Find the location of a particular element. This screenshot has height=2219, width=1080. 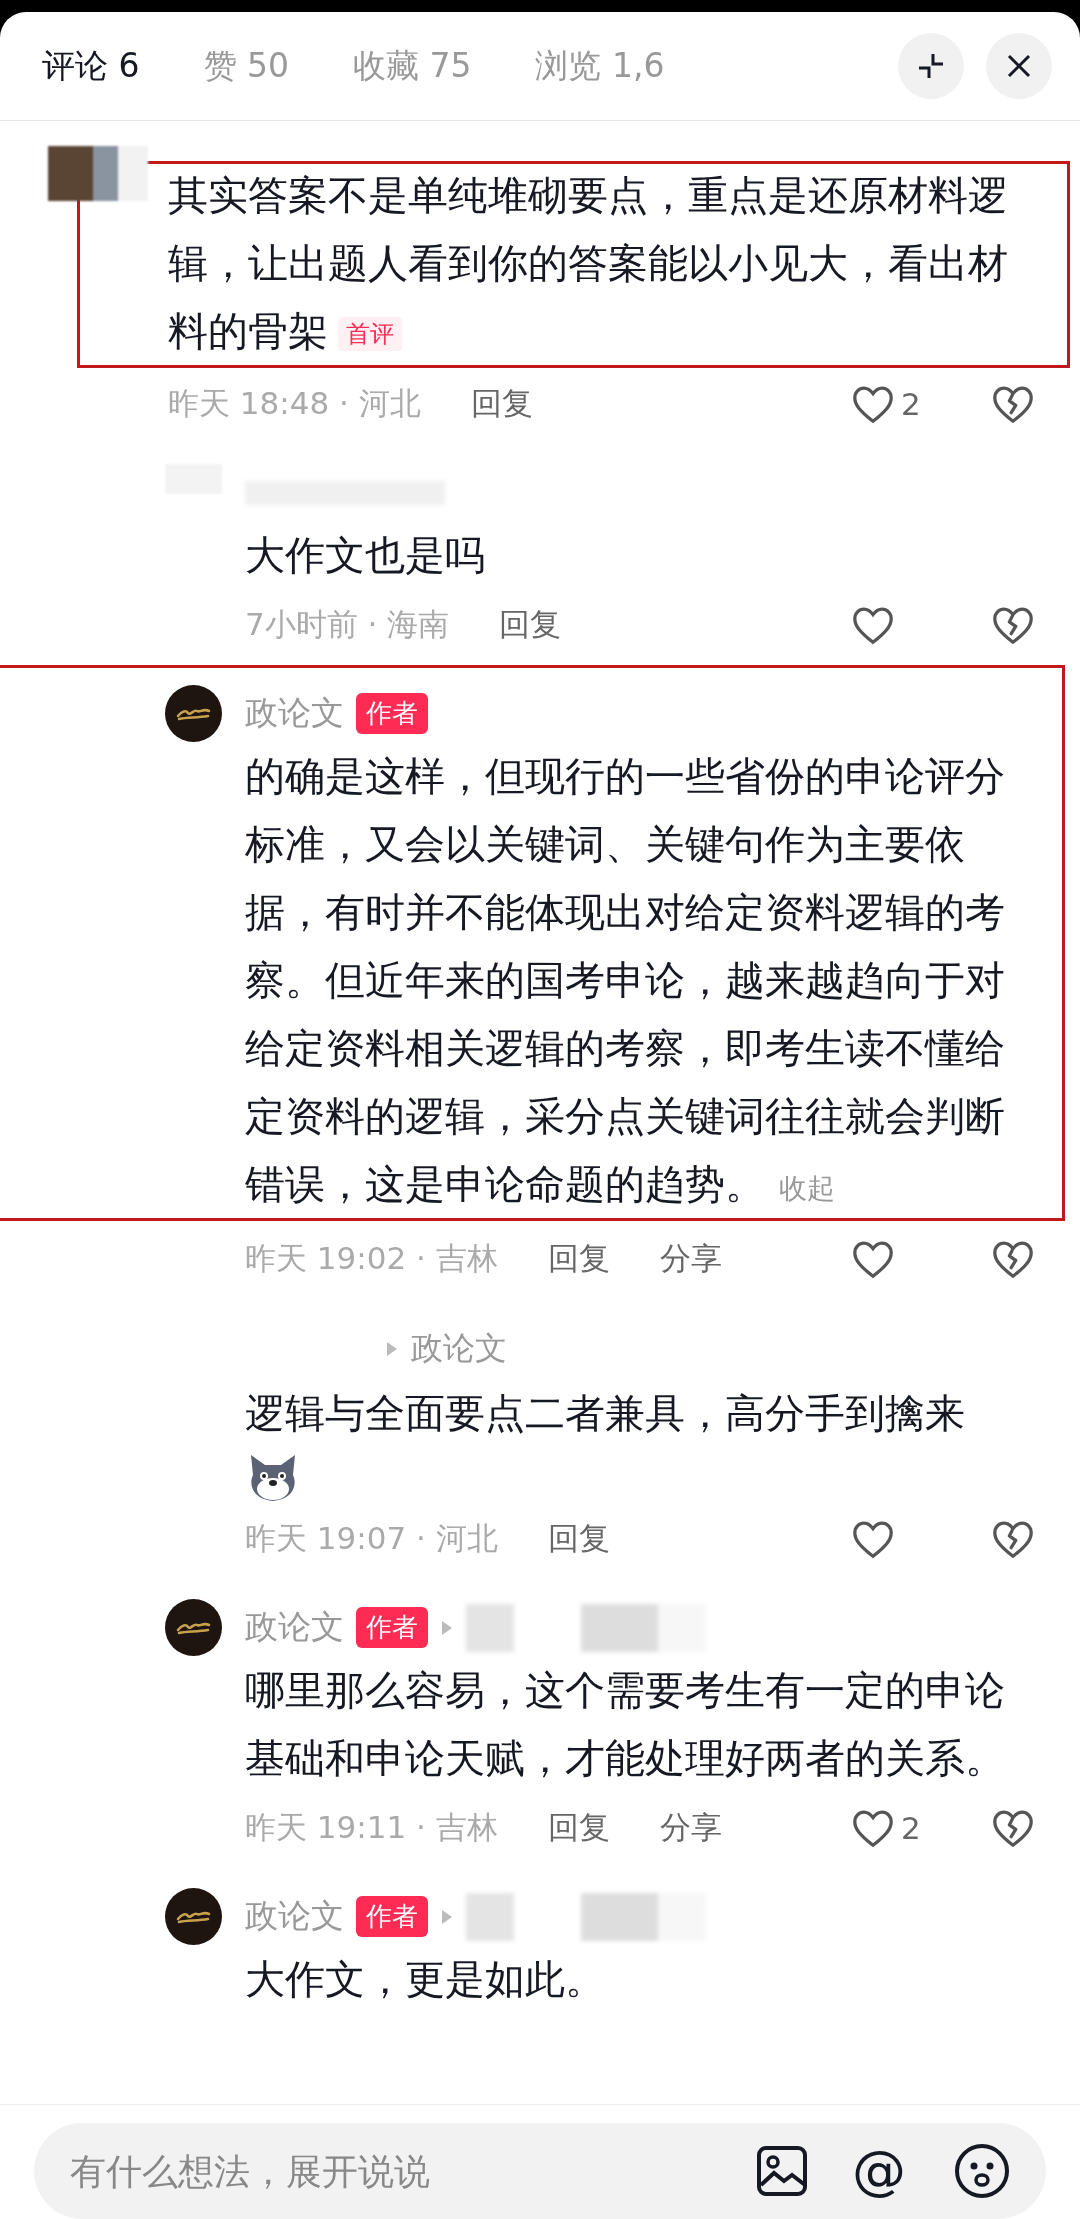

tab: 评论 6 is located at coordinates (91, 66).